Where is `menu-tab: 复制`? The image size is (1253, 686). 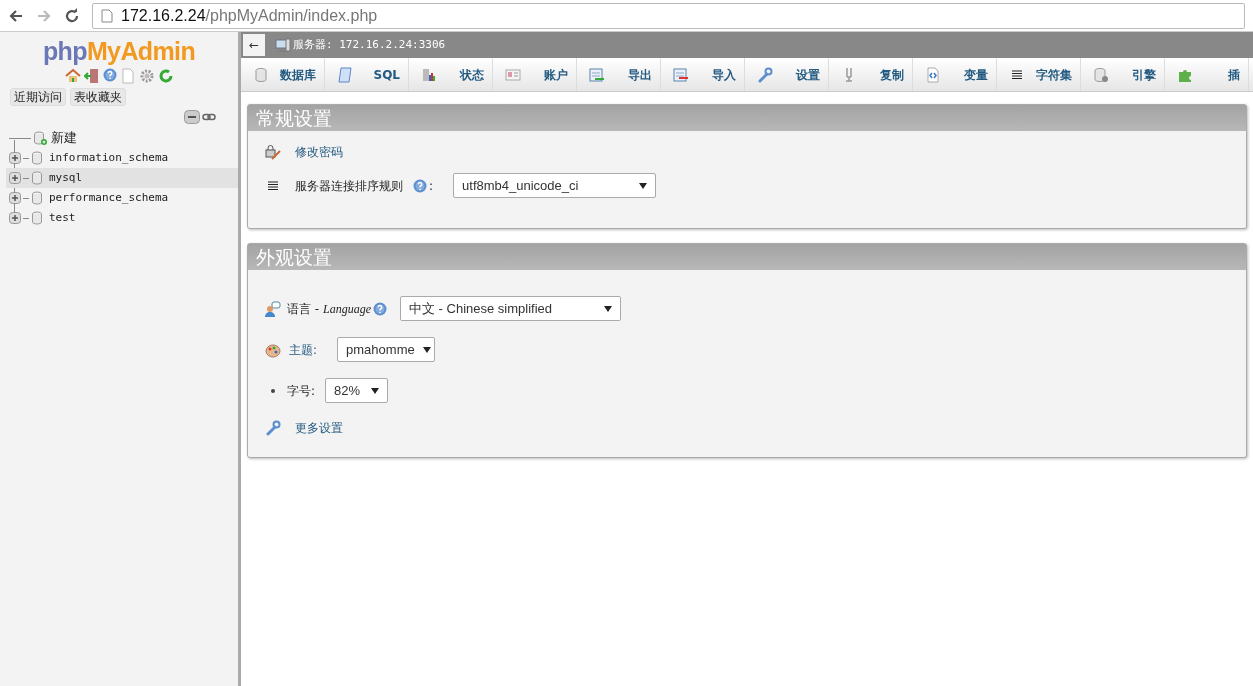 menu-tab: 复制 is located at coordinates (871, 74).